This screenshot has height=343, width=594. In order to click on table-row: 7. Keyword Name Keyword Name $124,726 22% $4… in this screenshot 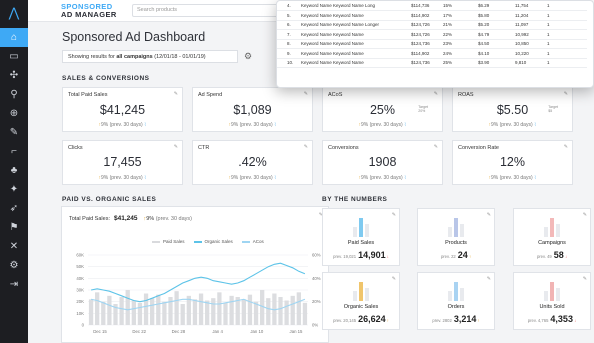, I will do `click(432, 35)`.